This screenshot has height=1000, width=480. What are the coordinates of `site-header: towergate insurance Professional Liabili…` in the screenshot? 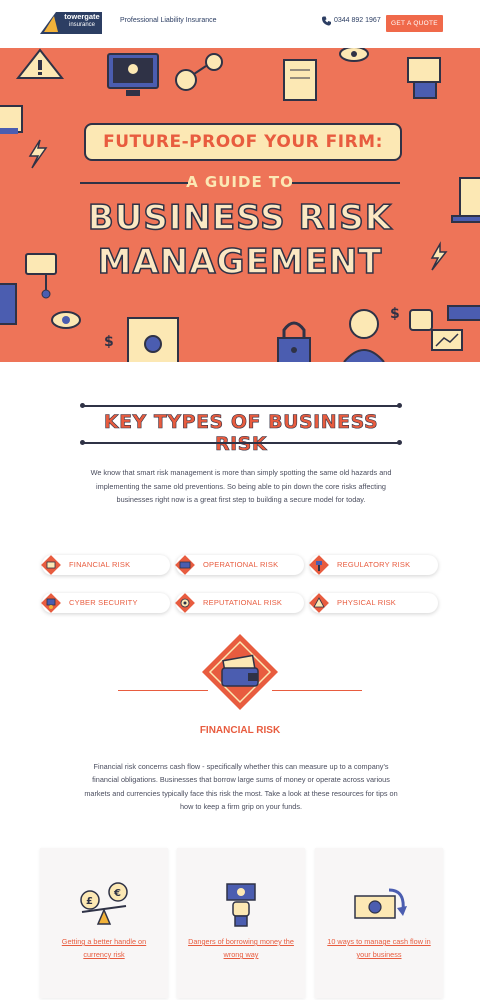 It's located at (240, 24).